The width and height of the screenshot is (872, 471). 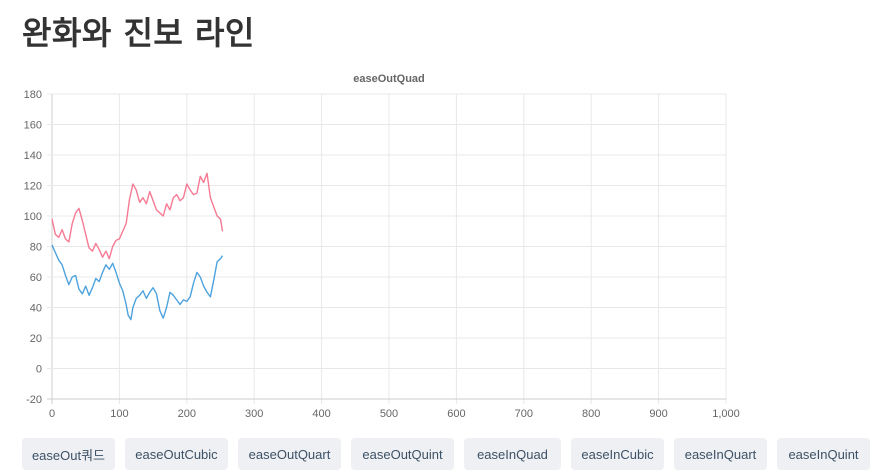 I want to click on y-tick-label: 40, so click(x=36, y=309).